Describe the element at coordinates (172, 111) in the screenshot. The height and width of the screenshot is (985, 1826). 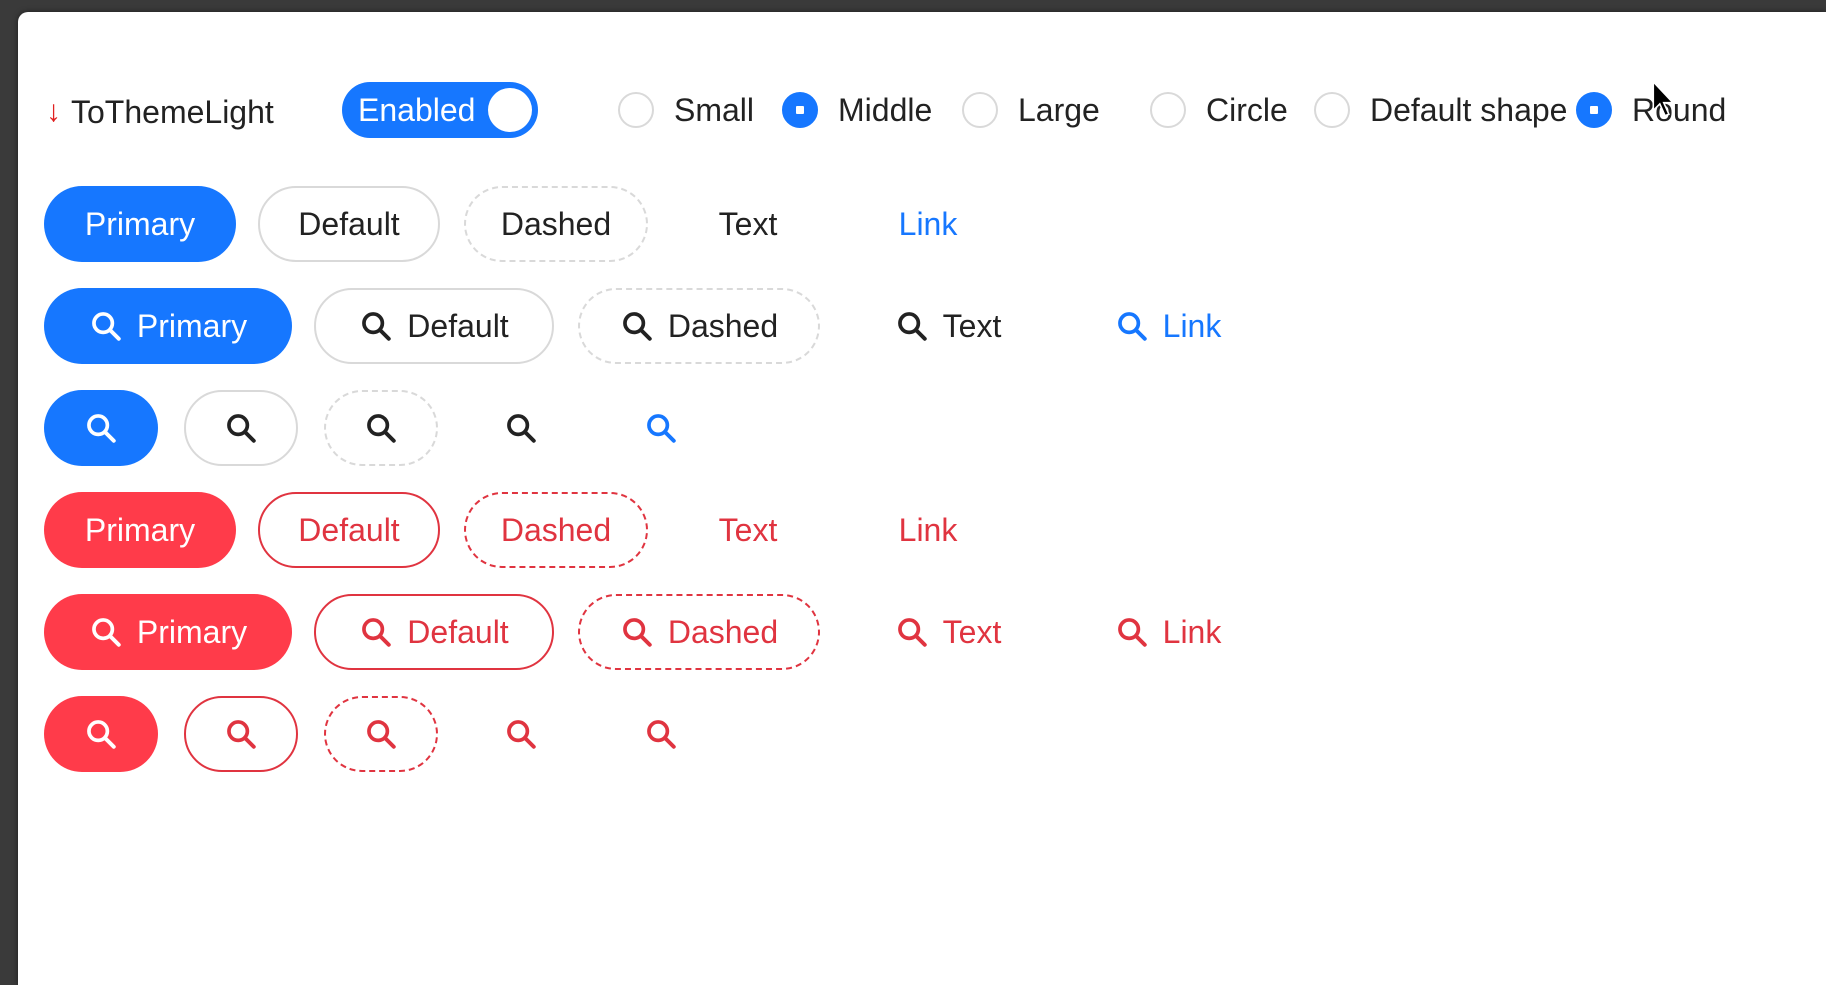
I see `theme-toggle-label: ToThemeLight` at that location.